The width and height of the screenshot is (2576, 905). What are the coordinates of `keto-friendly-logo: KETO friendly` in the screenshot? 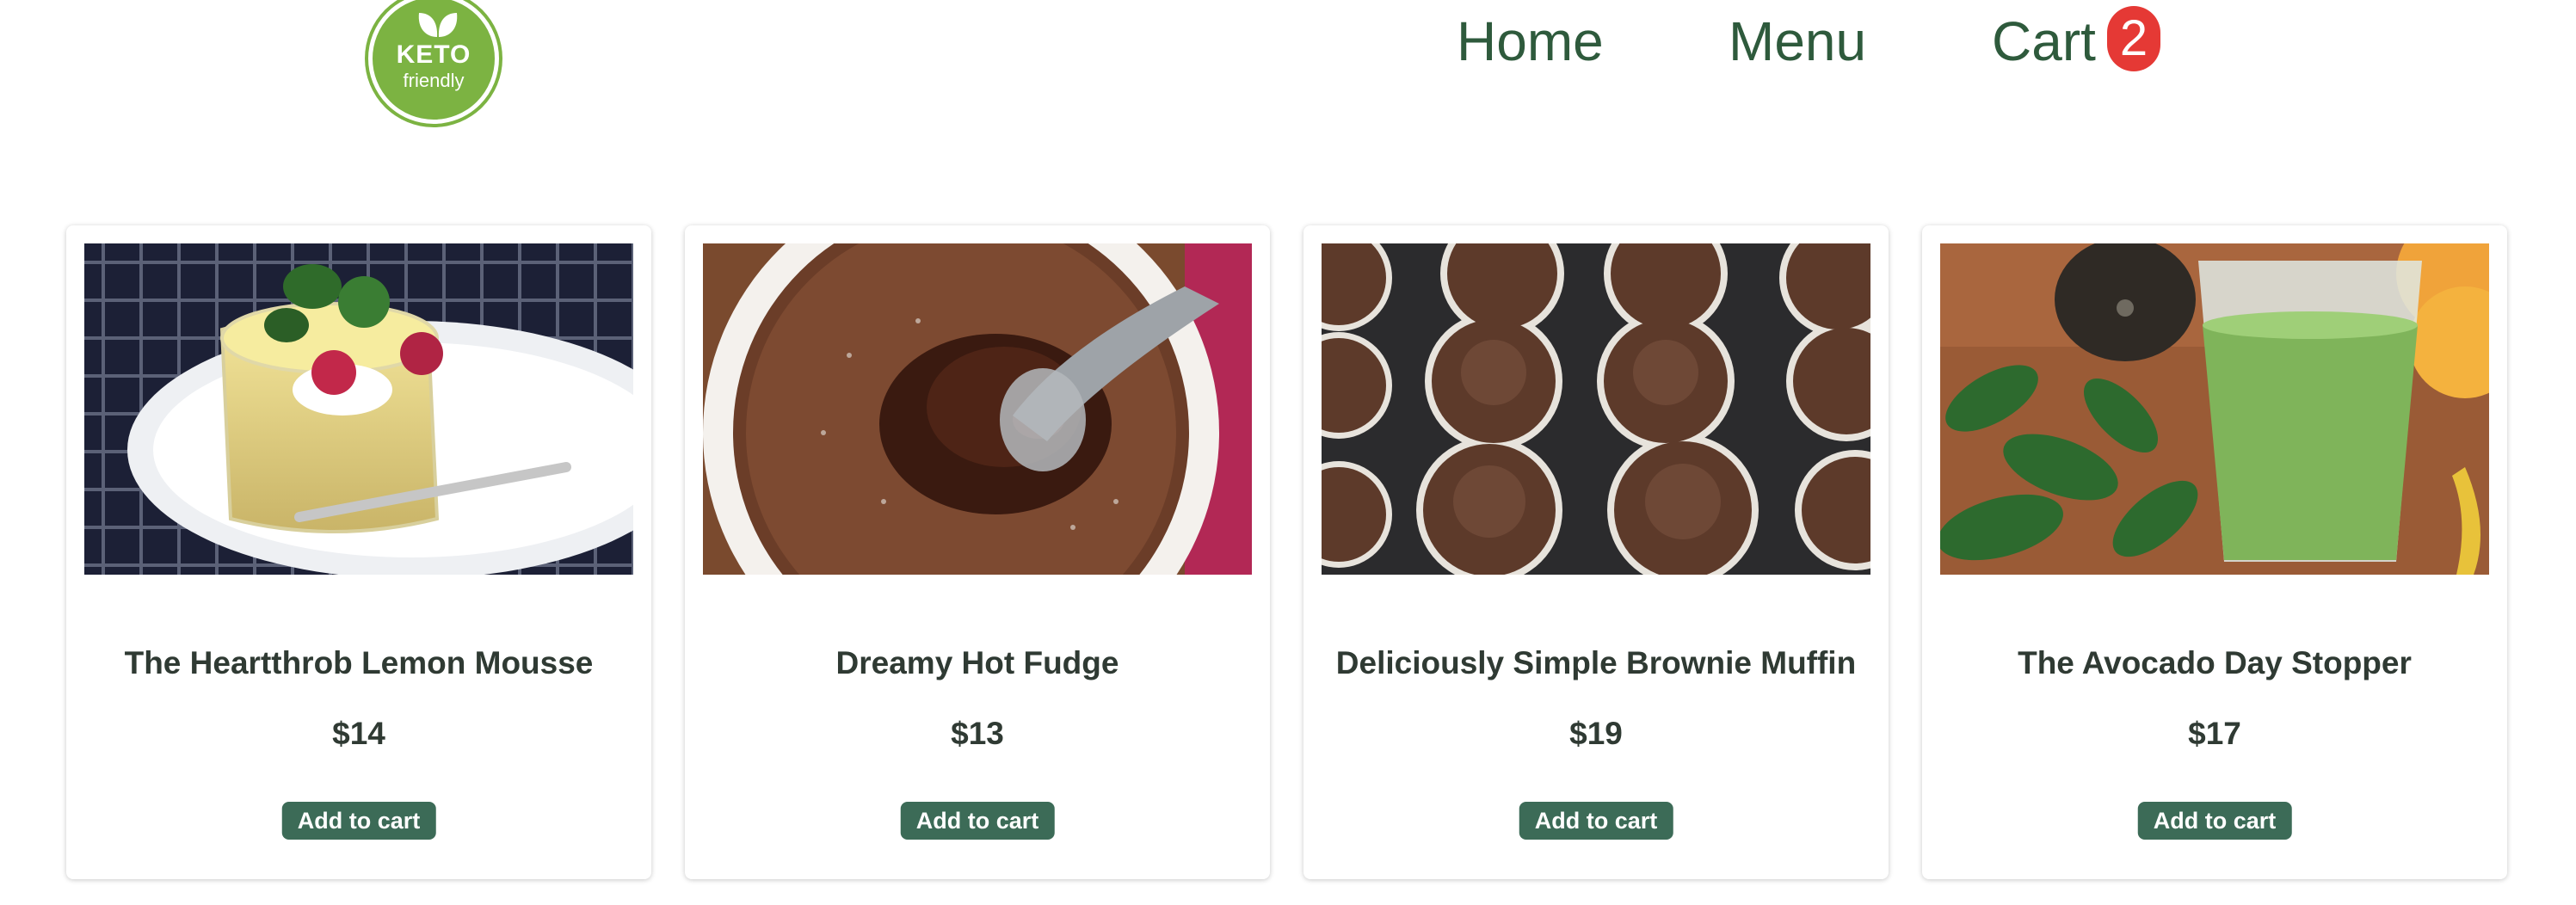 It's located at (434, 62).